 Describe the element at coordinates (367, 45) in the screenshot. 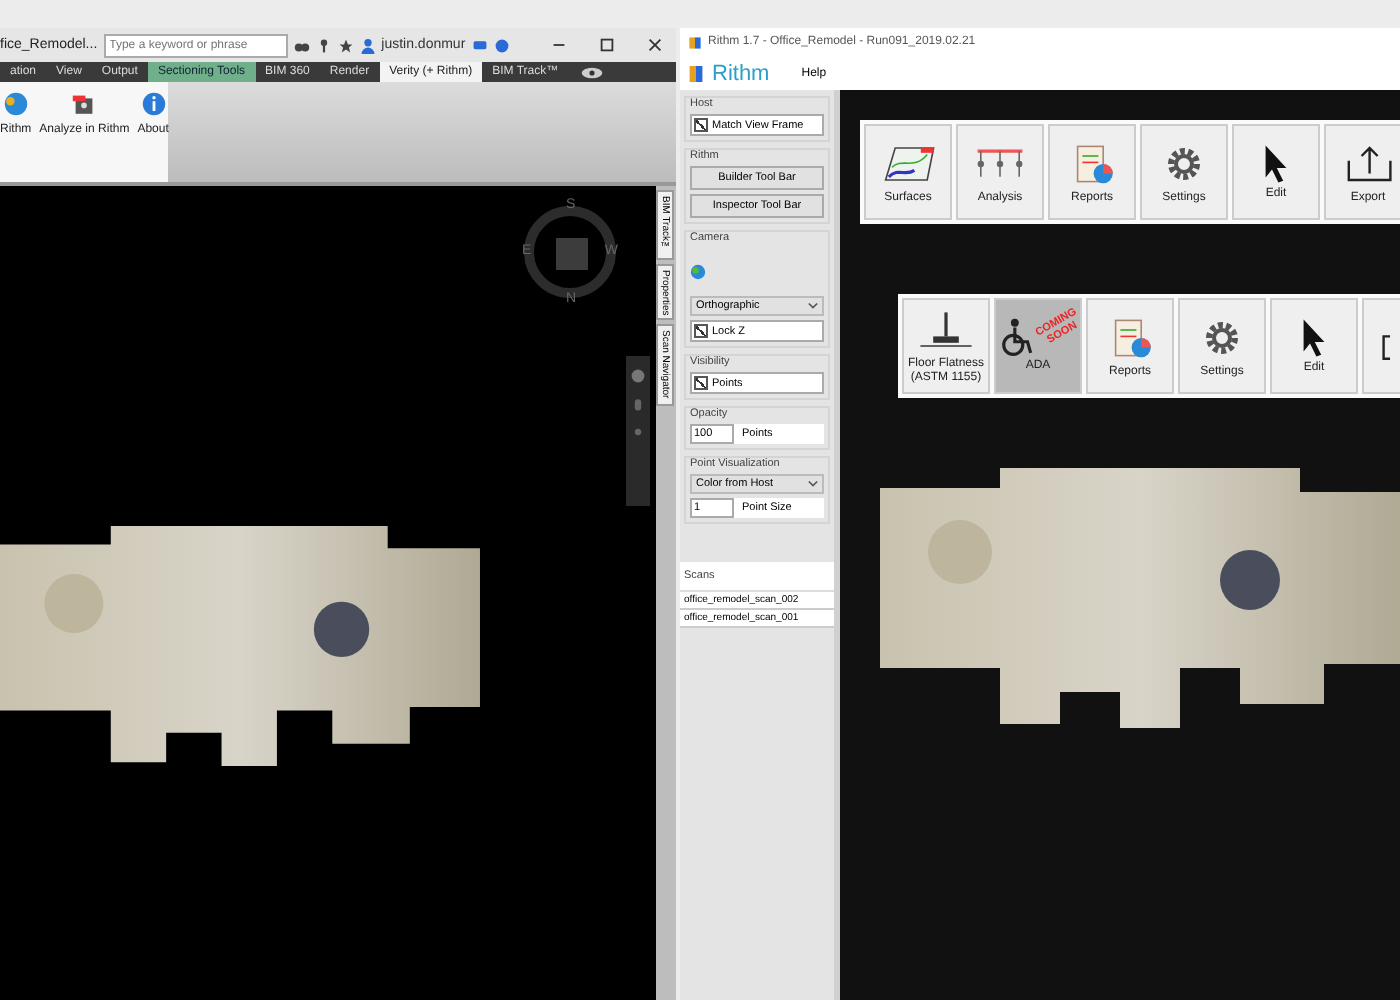

I see `user-icon` at that location.